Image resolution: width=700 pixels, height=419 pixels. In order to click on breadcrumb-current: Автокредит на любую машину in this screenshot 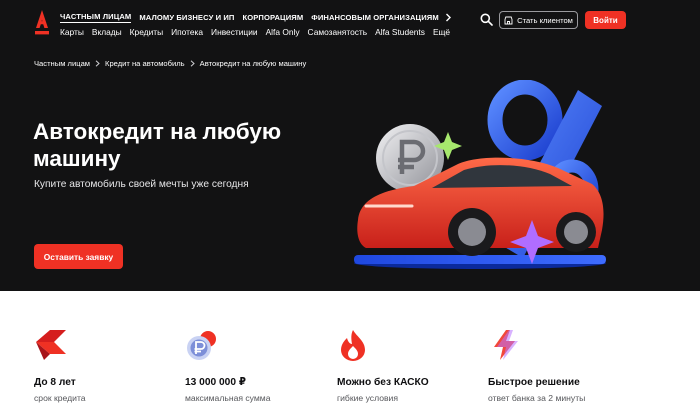, I will do `click(253, 63)`.